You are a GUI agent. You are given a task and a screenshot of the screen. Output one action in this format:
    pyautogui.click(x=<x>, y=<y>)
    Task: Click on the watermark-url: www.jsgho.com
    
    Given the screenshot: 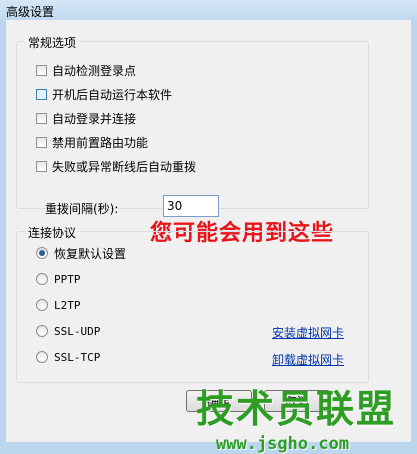 What is the action you would take?
    pyautogui.click(x=283, y=444)
    